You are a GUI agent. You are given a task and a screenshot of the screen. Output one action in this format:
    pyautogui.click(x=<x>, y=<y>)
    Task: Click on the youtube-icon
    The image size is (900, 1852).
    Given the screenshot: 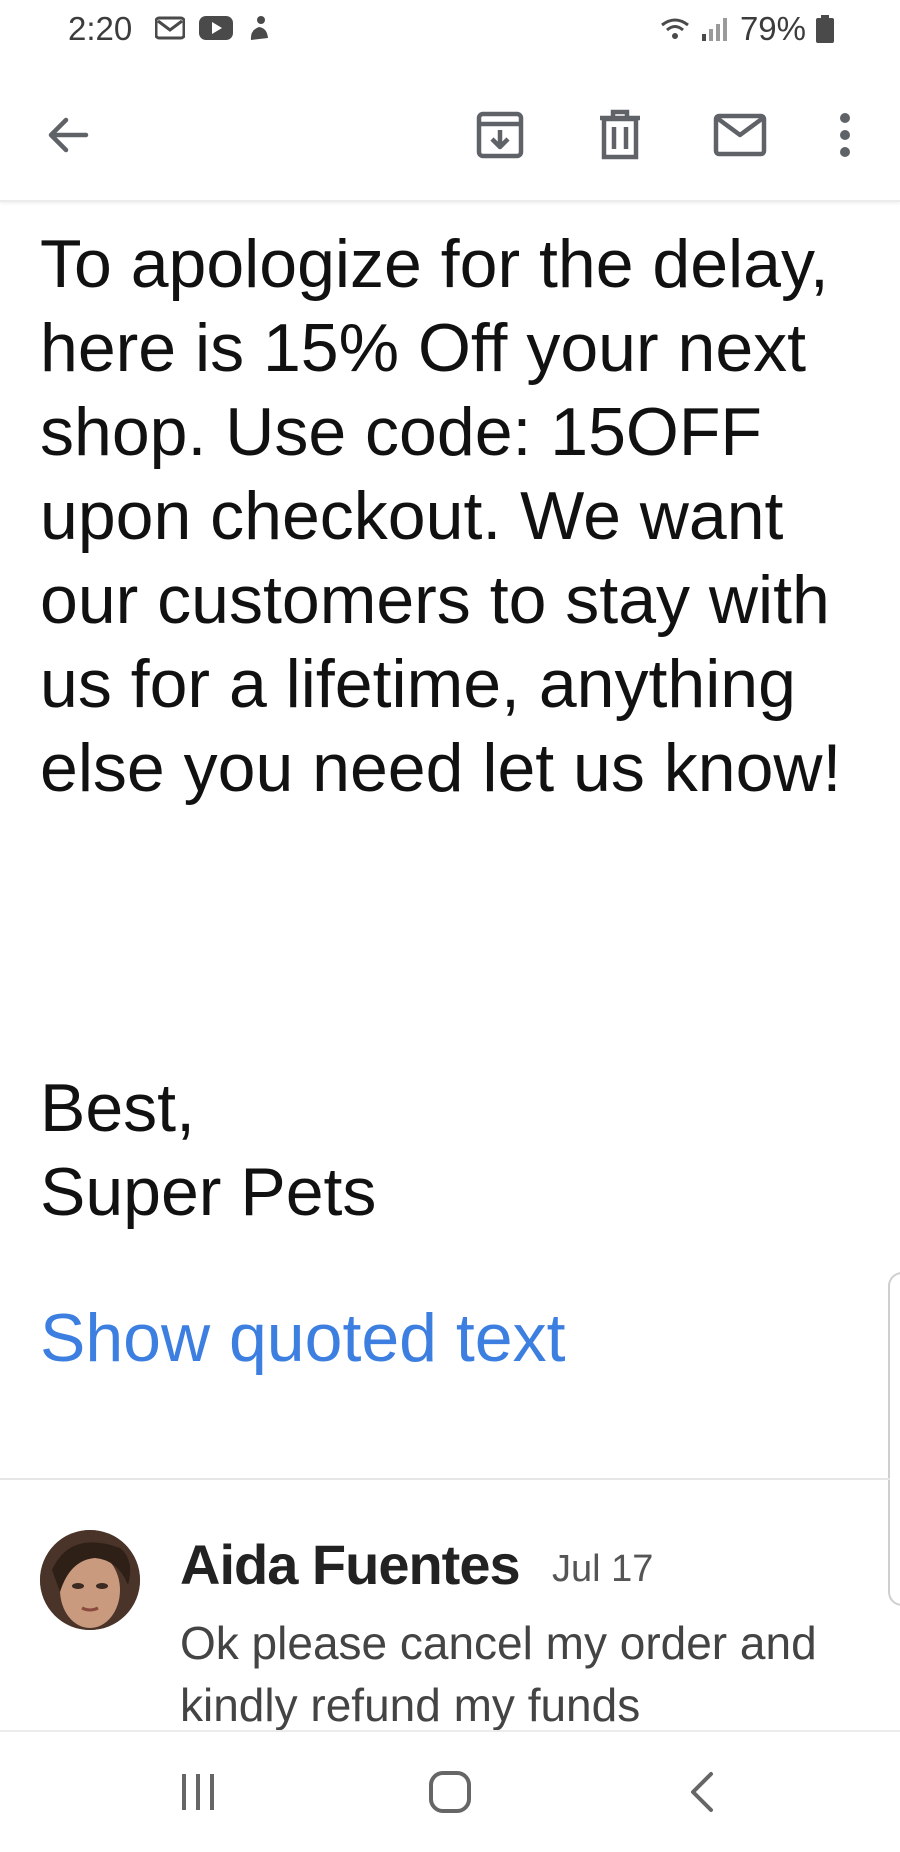 What is the action you would take?
    pyautogui.click(x=216, y=28)
    